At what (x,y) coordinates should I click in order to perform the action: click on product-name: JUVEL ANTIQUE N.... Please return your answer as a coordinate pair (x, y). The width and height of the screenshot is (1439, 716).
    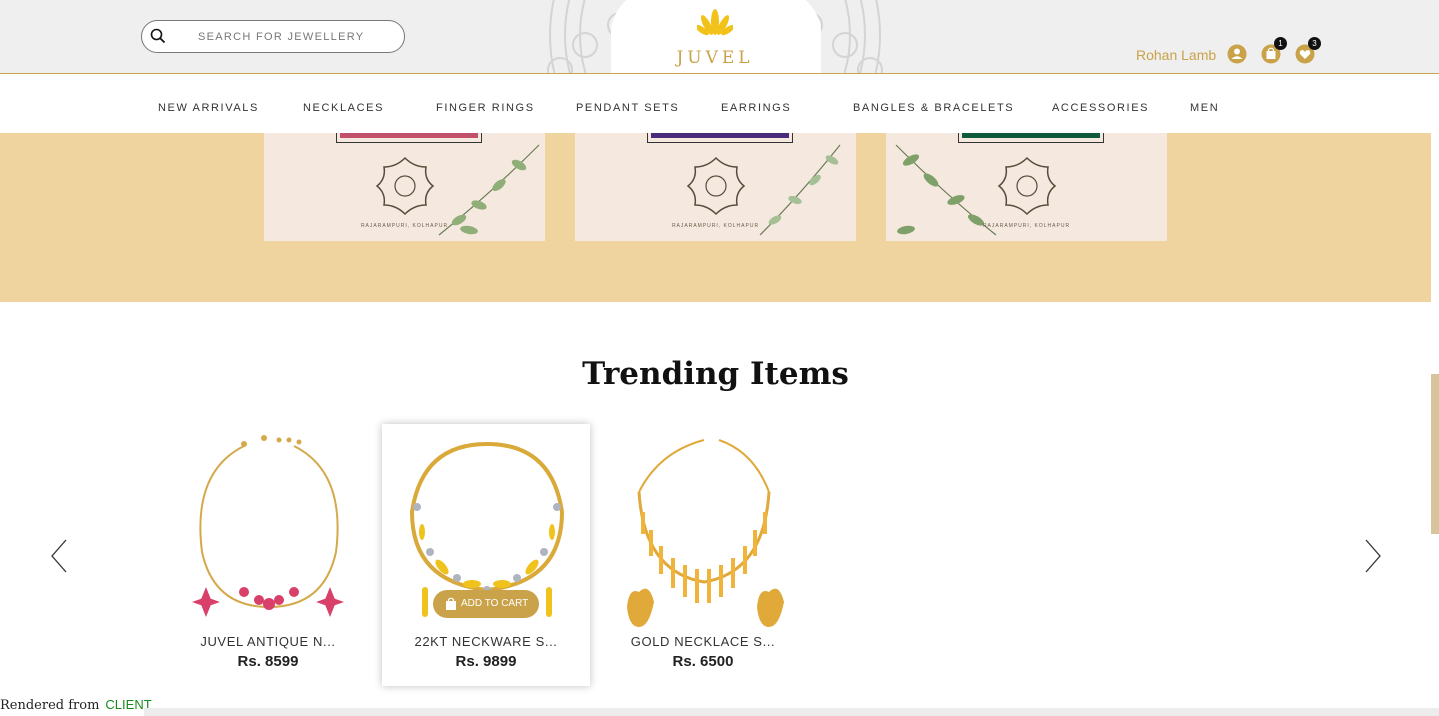
    Looking at the image, I should click on (268, 641).